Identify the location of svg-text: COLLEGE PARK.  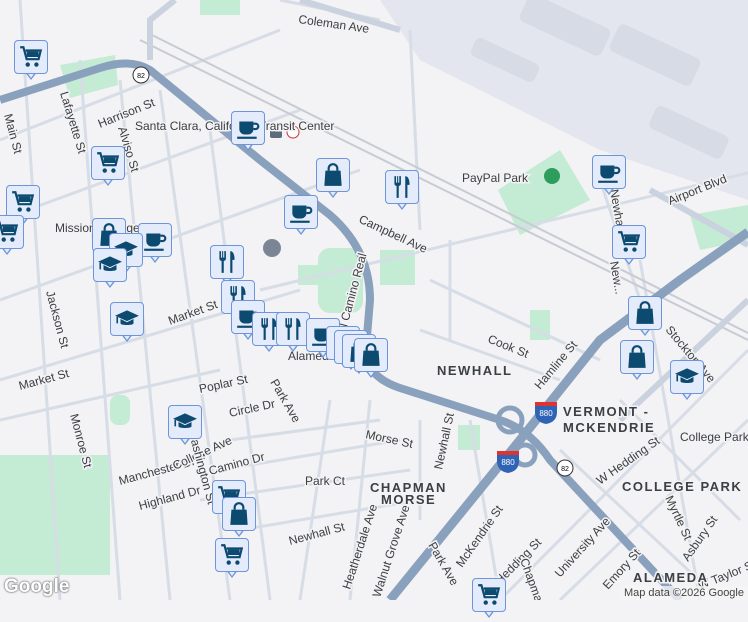
(682, 486).